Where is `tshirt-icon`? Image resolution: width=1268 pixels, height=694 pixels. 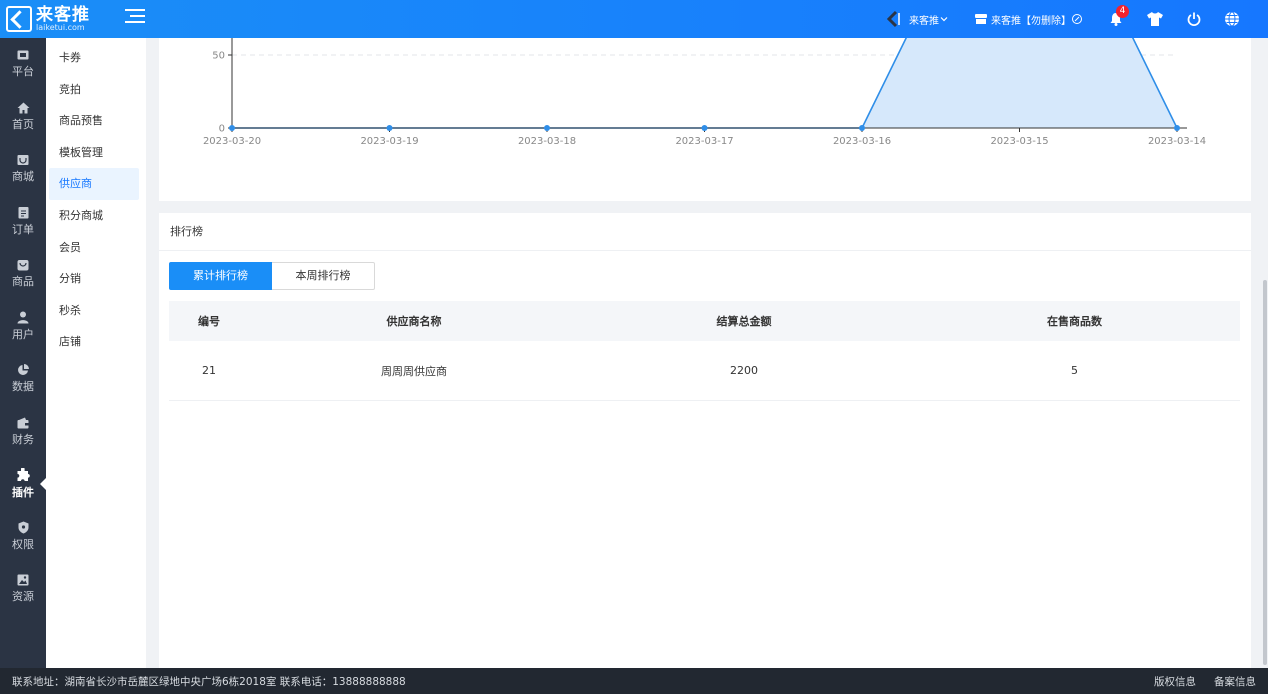
tshirt-icon is located at coordinates (1155, 19).